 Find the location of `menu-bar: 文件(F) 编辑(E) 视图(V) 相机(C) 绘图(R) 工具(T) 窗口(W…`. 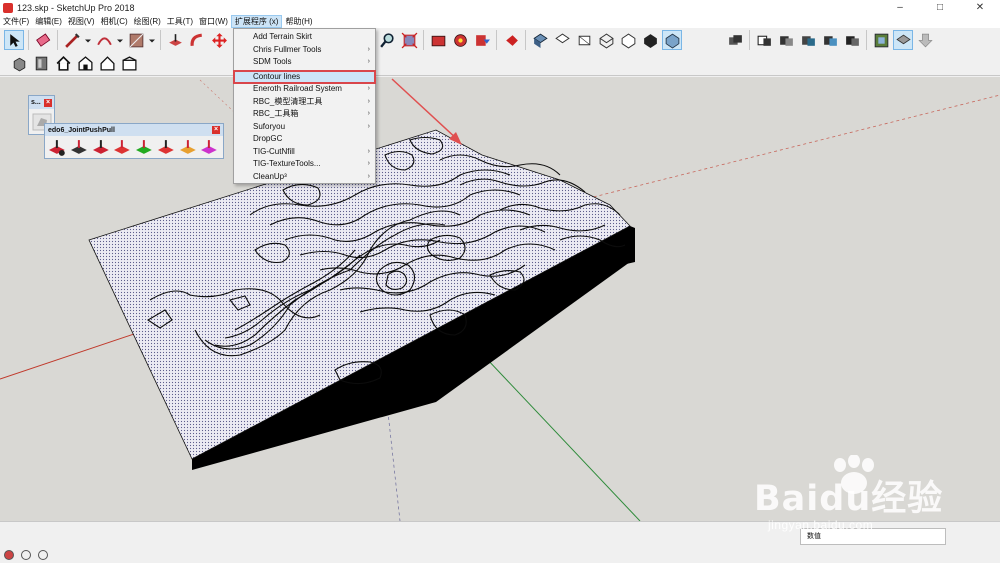

menu-bar: 文件(F) 编辑(E) 视图(V) 相机(C) 绘图(R) 工具(T) 窗口(W… is located at coordinates (500, 21).